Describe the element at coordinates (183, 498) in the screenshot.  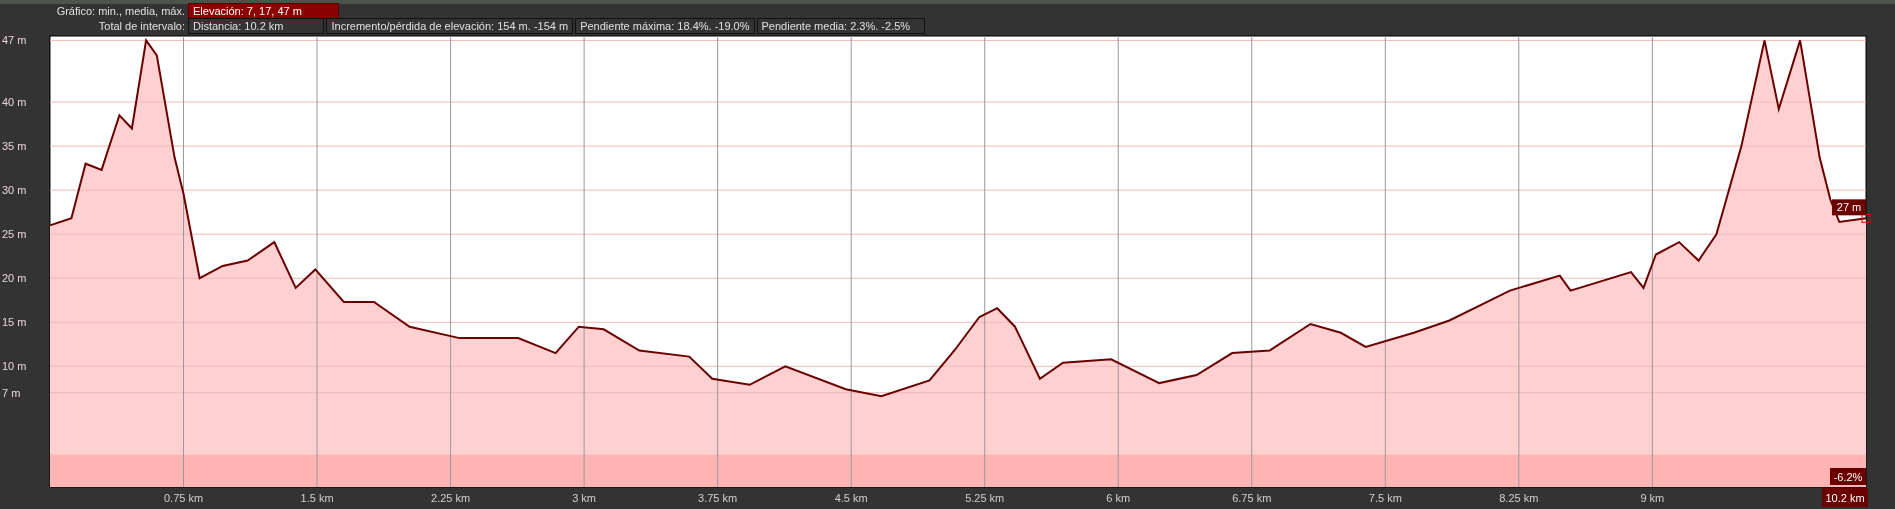
I see `x-axis-label: 0.75 km` at that location.